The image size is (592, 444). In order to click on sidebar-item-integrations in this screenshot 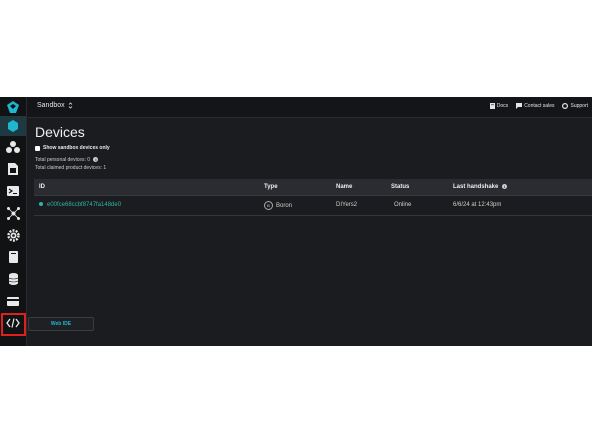, I will do `click(13, 213)`.